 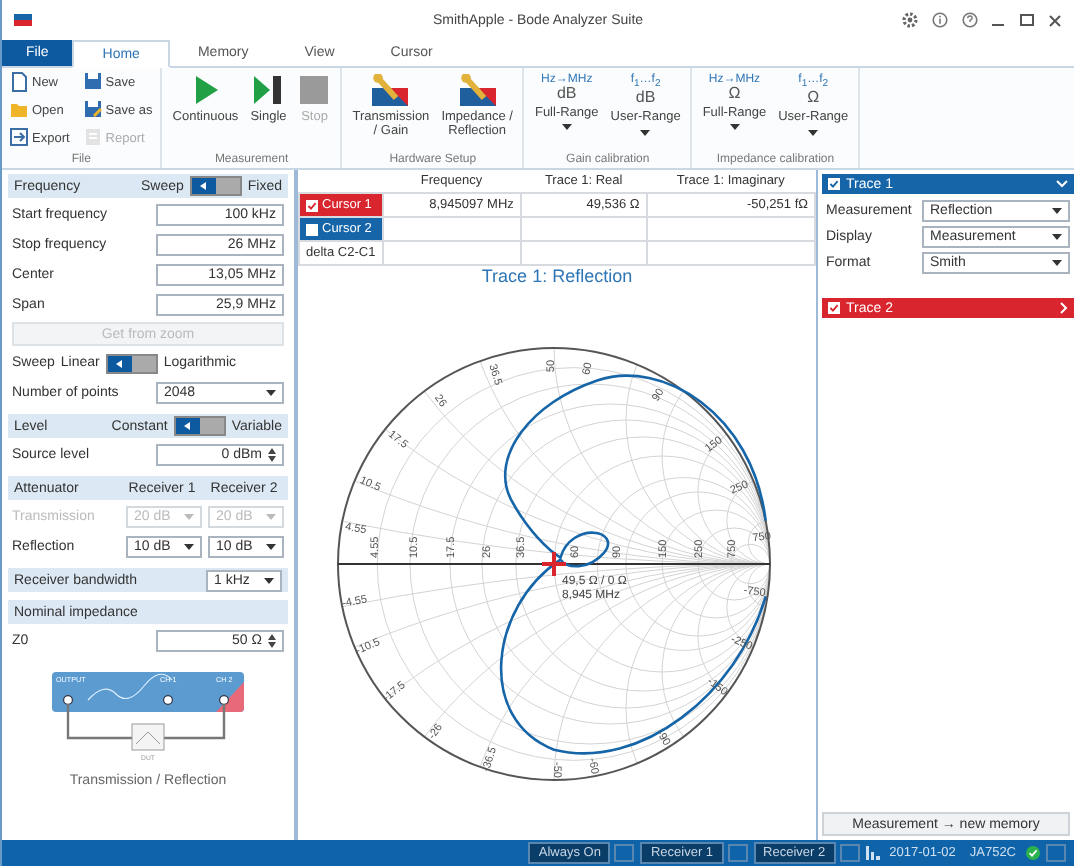 What do you see at coordinates (557, 276) in the screenshot?
I see `chart-title: Trace 1: Reflection` at bounding box center [557, 276].